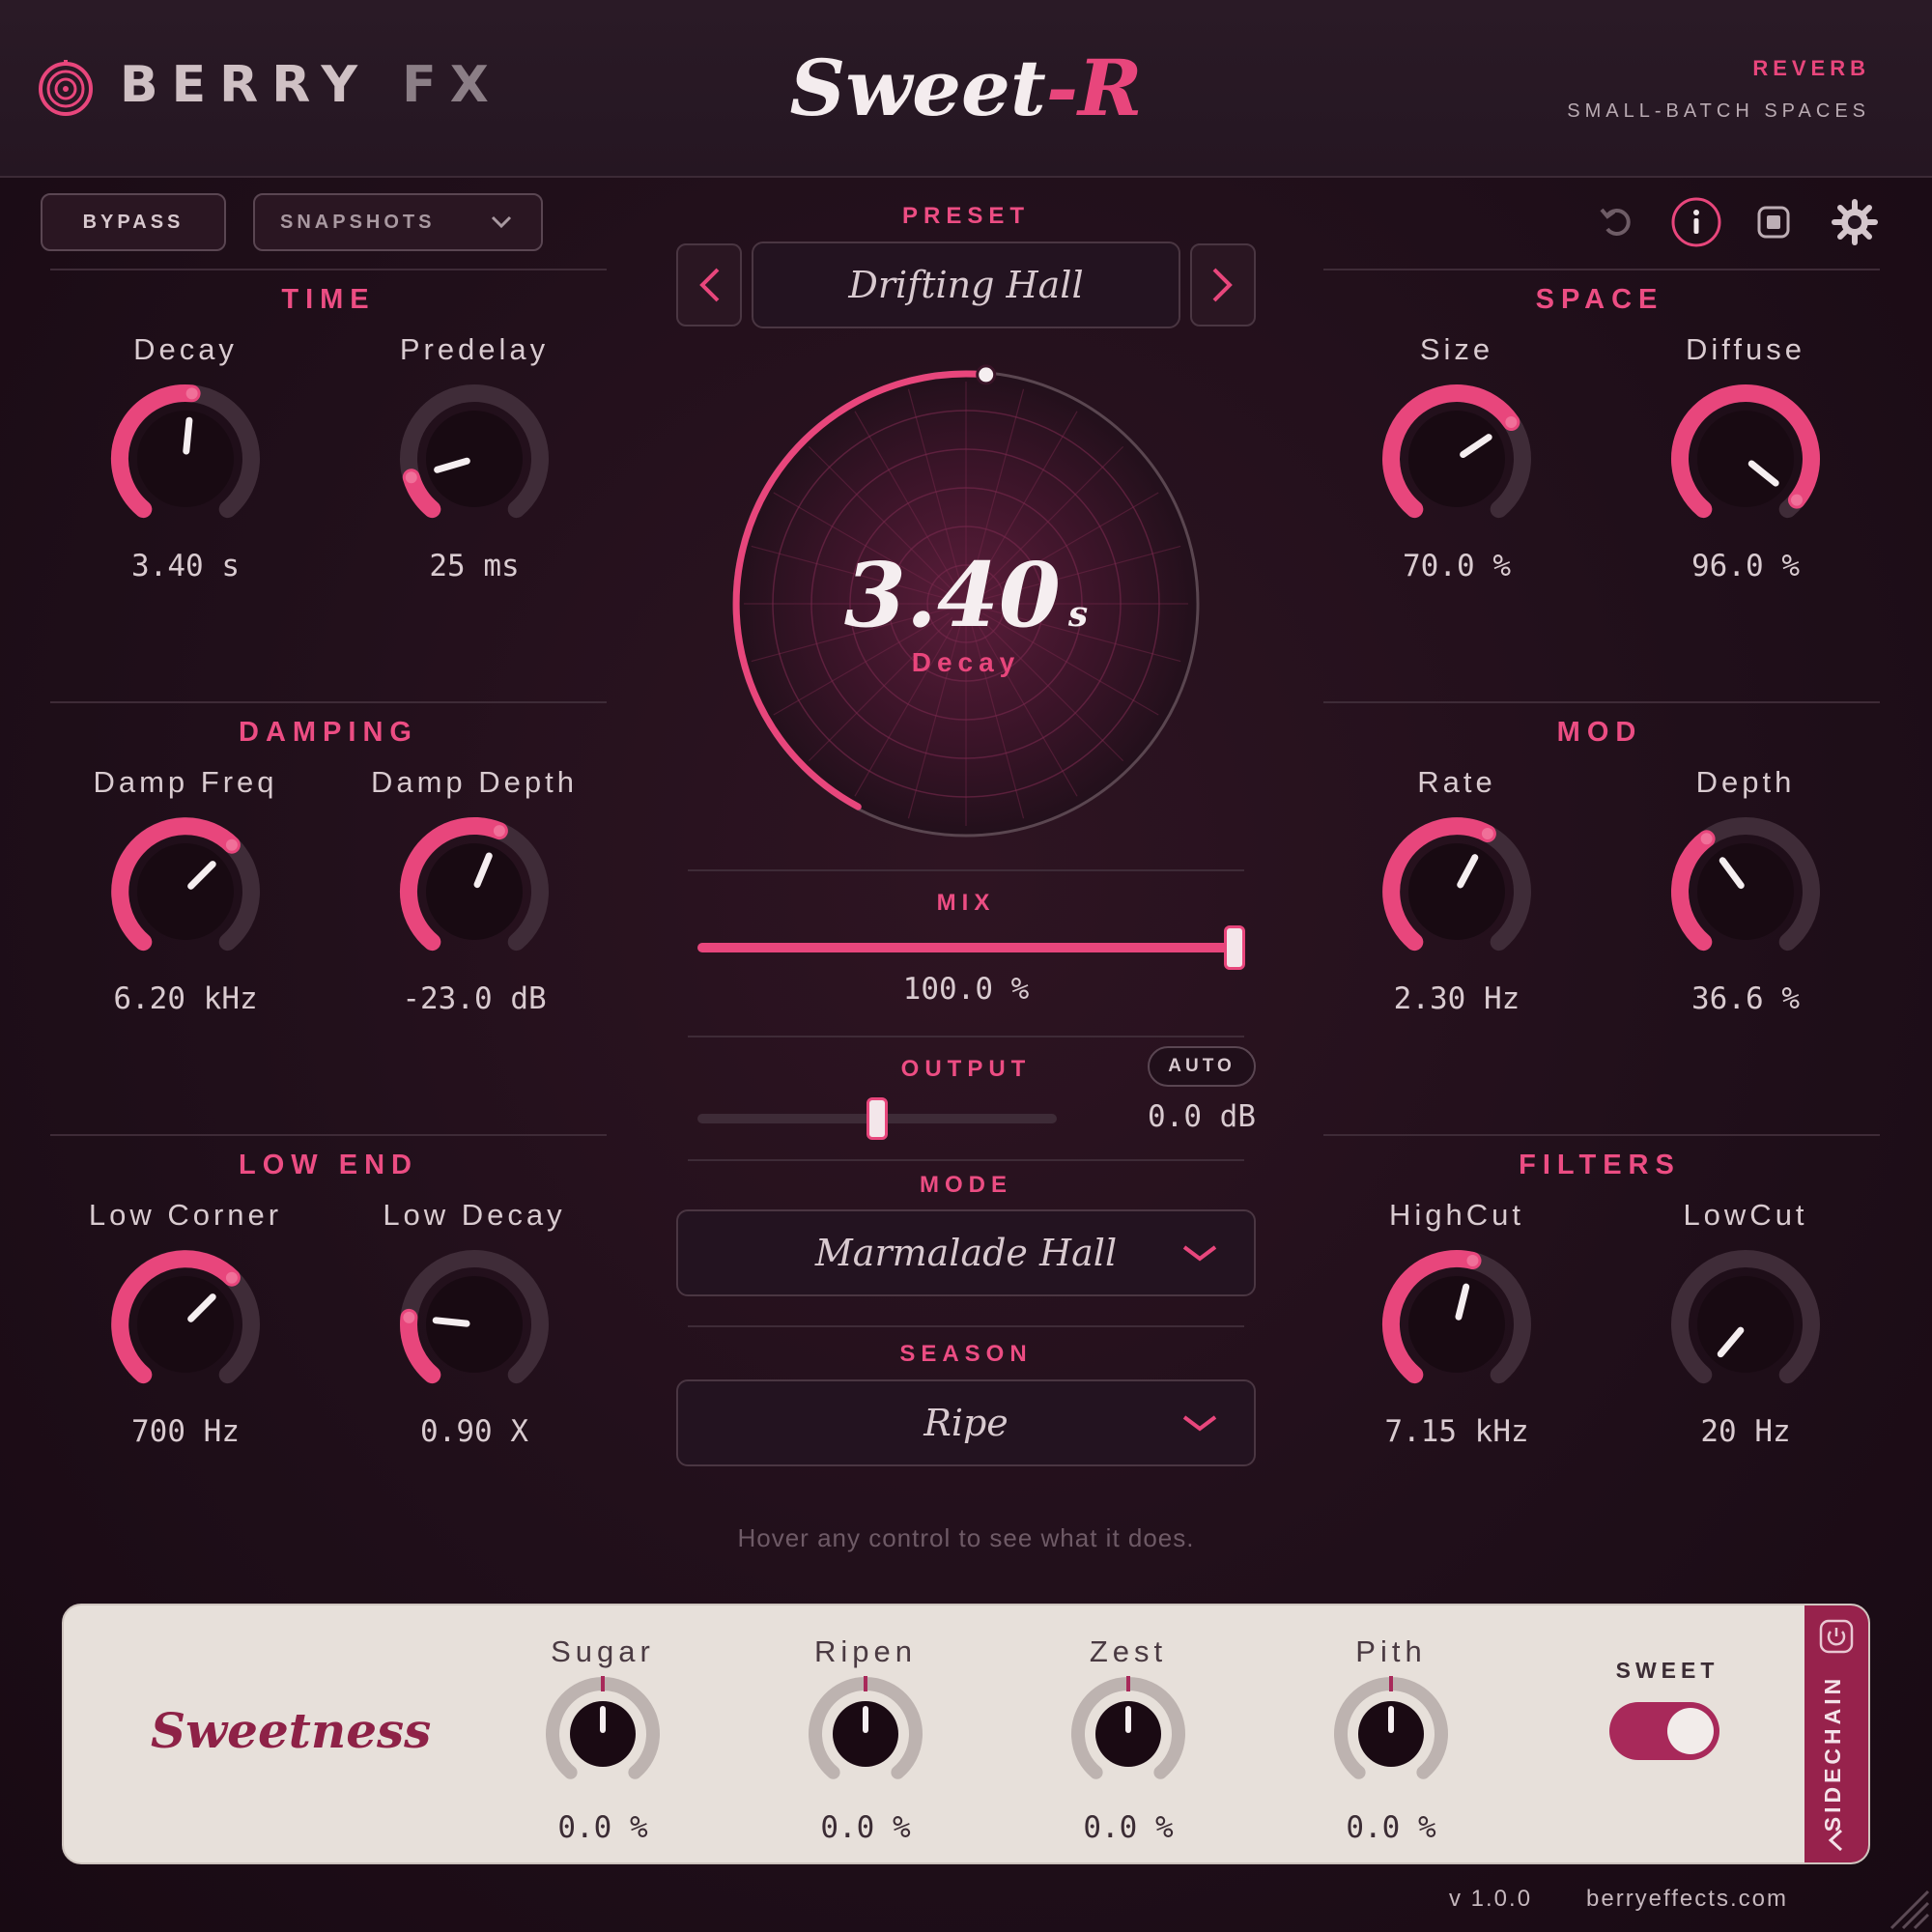 This screenshot has height=1932, width=1932. What do you see at coordinates (1456, 782) in the screenshot?
I see `knob-label-rate: Rate` at bounding box center [1456, 782].